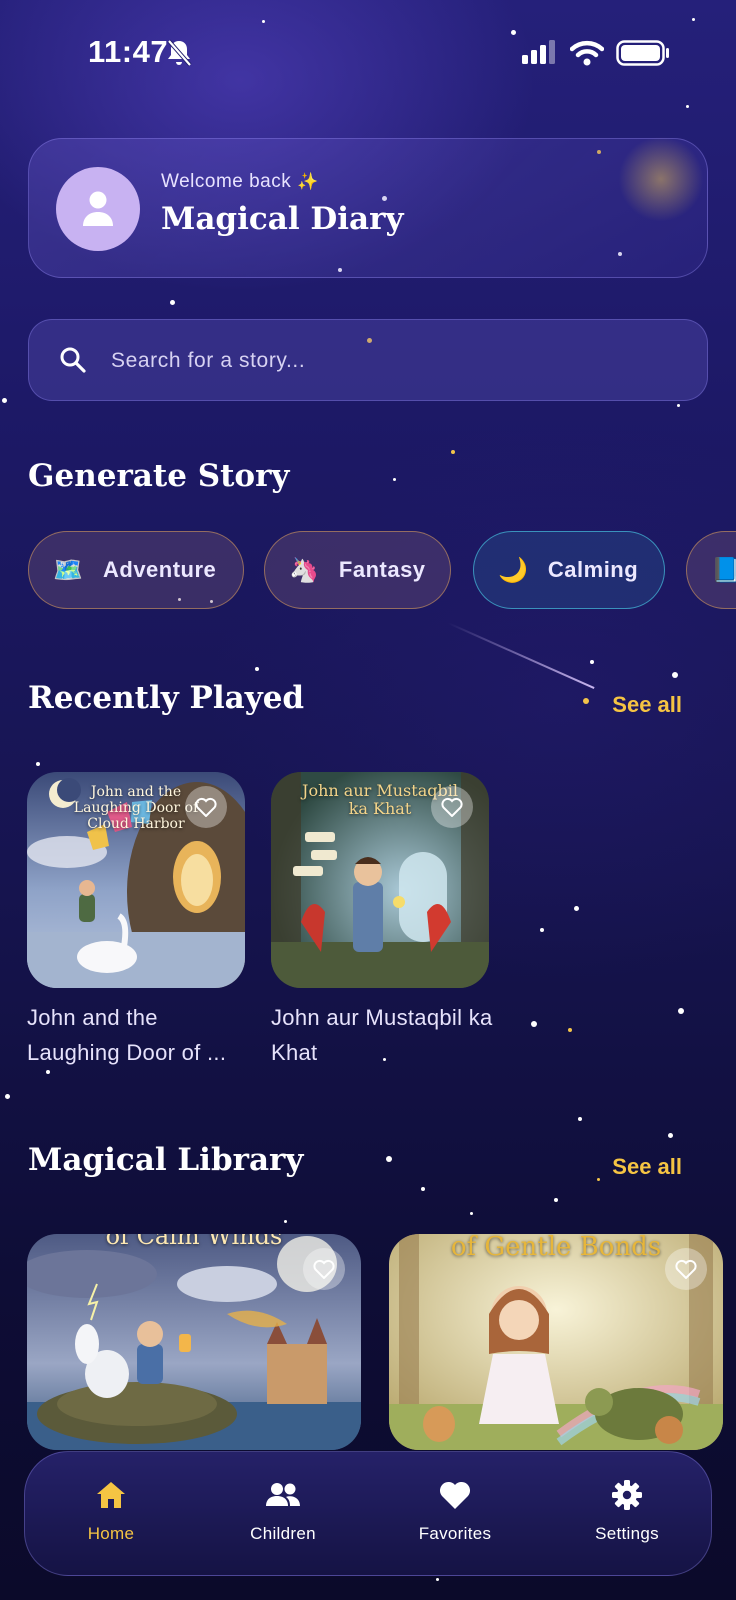 The image size is (736, 1600). Describe the element at coordinates (159, 476) in the screenshot. I see `generate-story-heading: Generate Story` at that location.